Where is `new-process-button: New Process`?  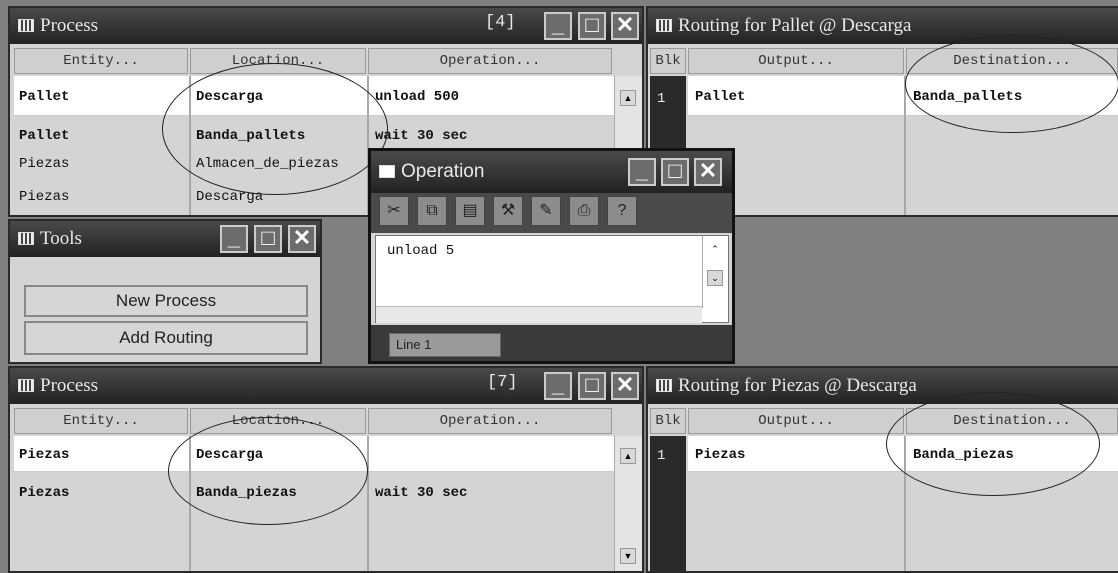
new-process-button: New Process is located at coordinates (166, 301).